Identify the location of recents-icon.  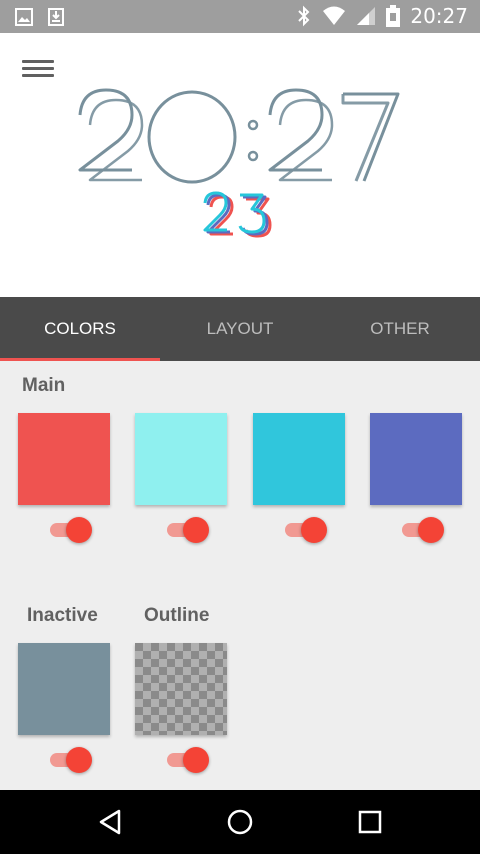
(370, 822).